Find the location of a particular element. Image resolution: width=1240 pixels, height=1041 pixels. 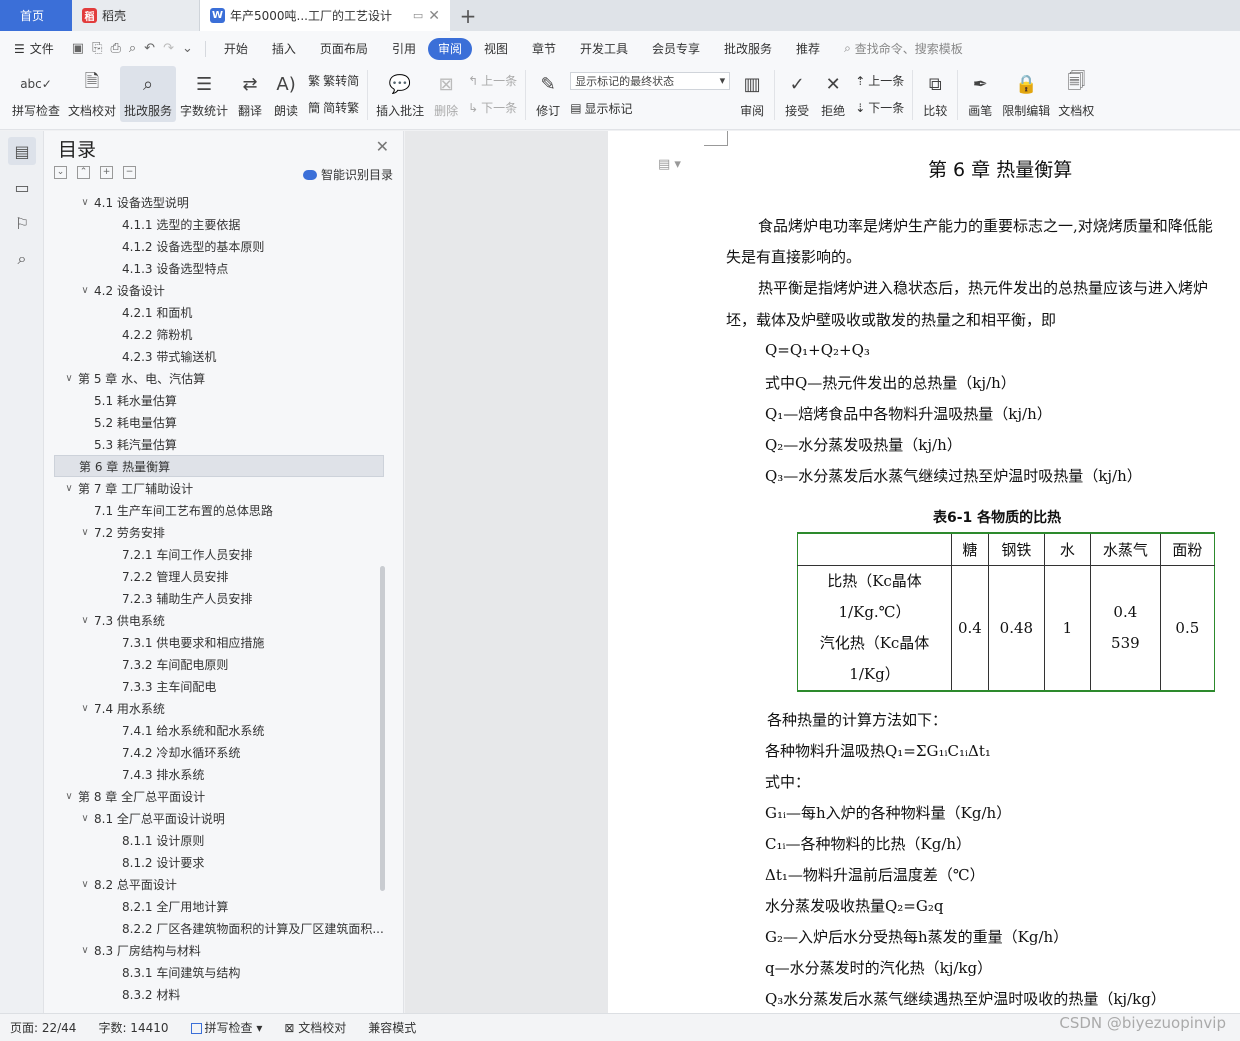

pin-icon: ▭ is located at coordinates (418, 15).